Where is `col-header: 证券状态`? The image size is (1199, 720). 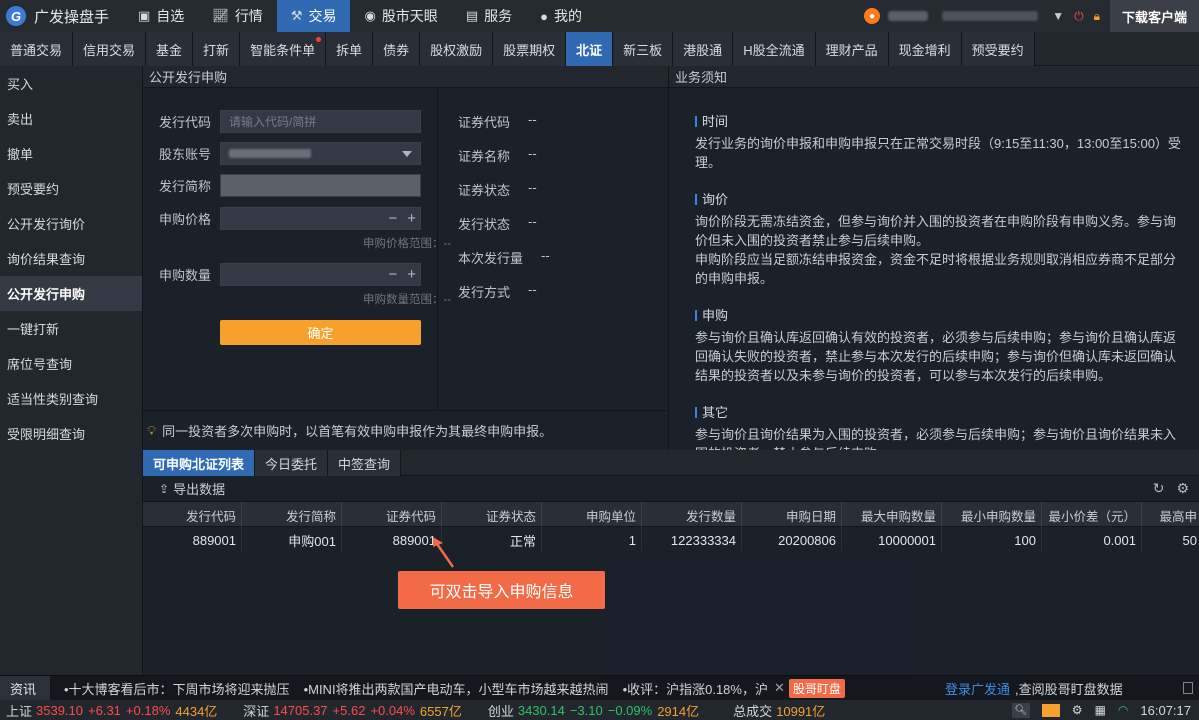
col-header: 证券状态 is located at coordinates (492, 515).